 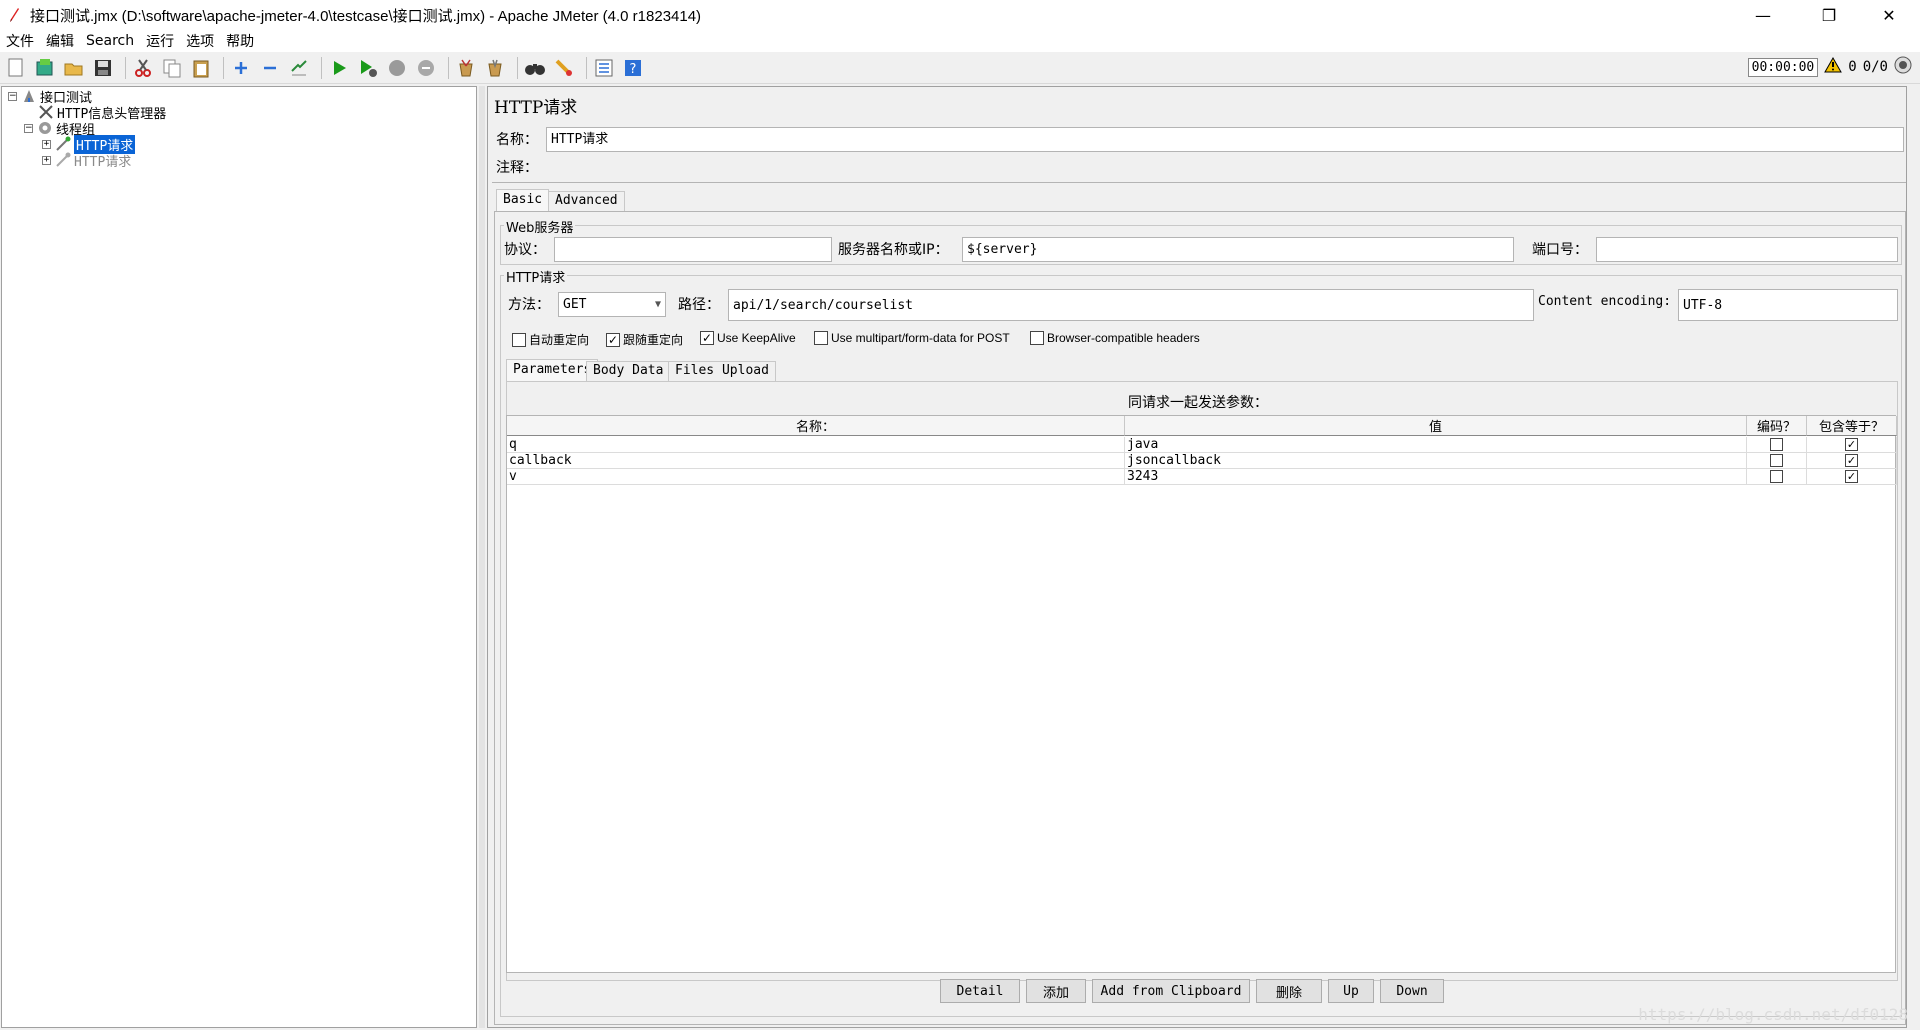 What do you see at coordinates (1225, 167) in the screenshot?
I see `comment-field` at bounding box center [1225, 167].